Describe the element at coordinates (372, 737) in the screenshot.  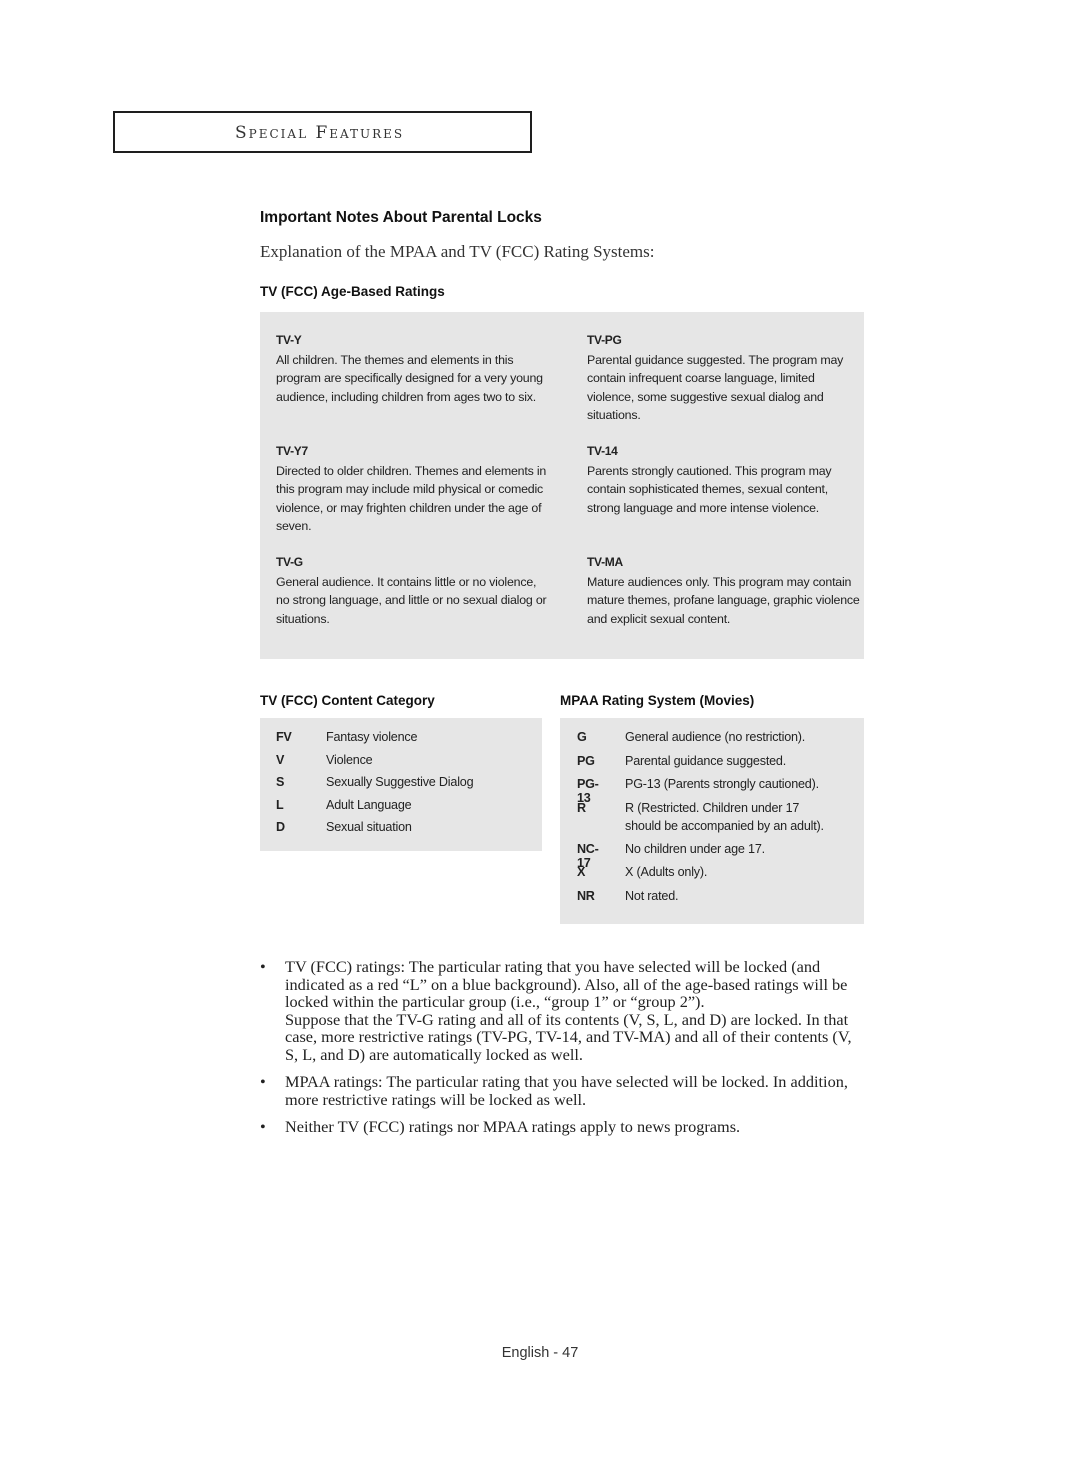
I see `category-description: Fantasy violence` at that location.